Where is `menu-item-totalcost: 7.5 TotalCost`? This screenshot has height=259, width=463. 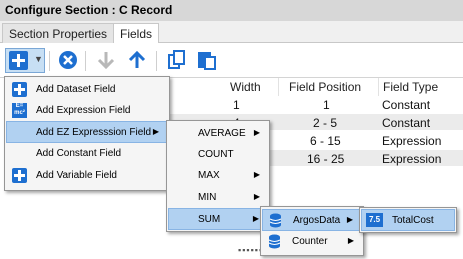
menu-item-totalcost: 7.5 TotalCost is located at coordinates (408, 220).